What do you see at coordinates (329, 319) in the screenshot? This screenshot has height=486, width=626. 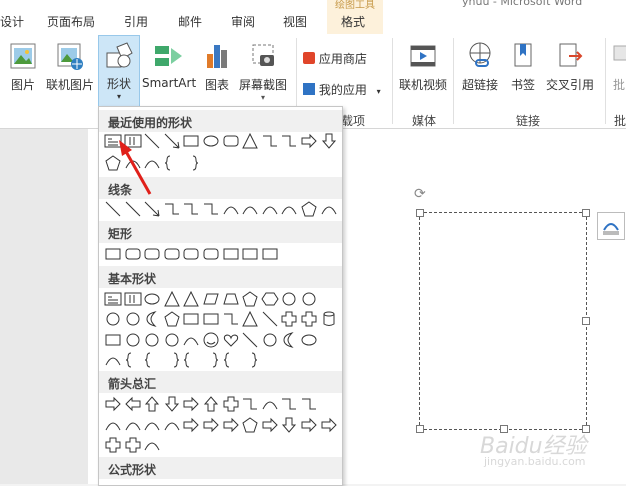 I see `can-shape-icon` at bounding box center [329, 319].